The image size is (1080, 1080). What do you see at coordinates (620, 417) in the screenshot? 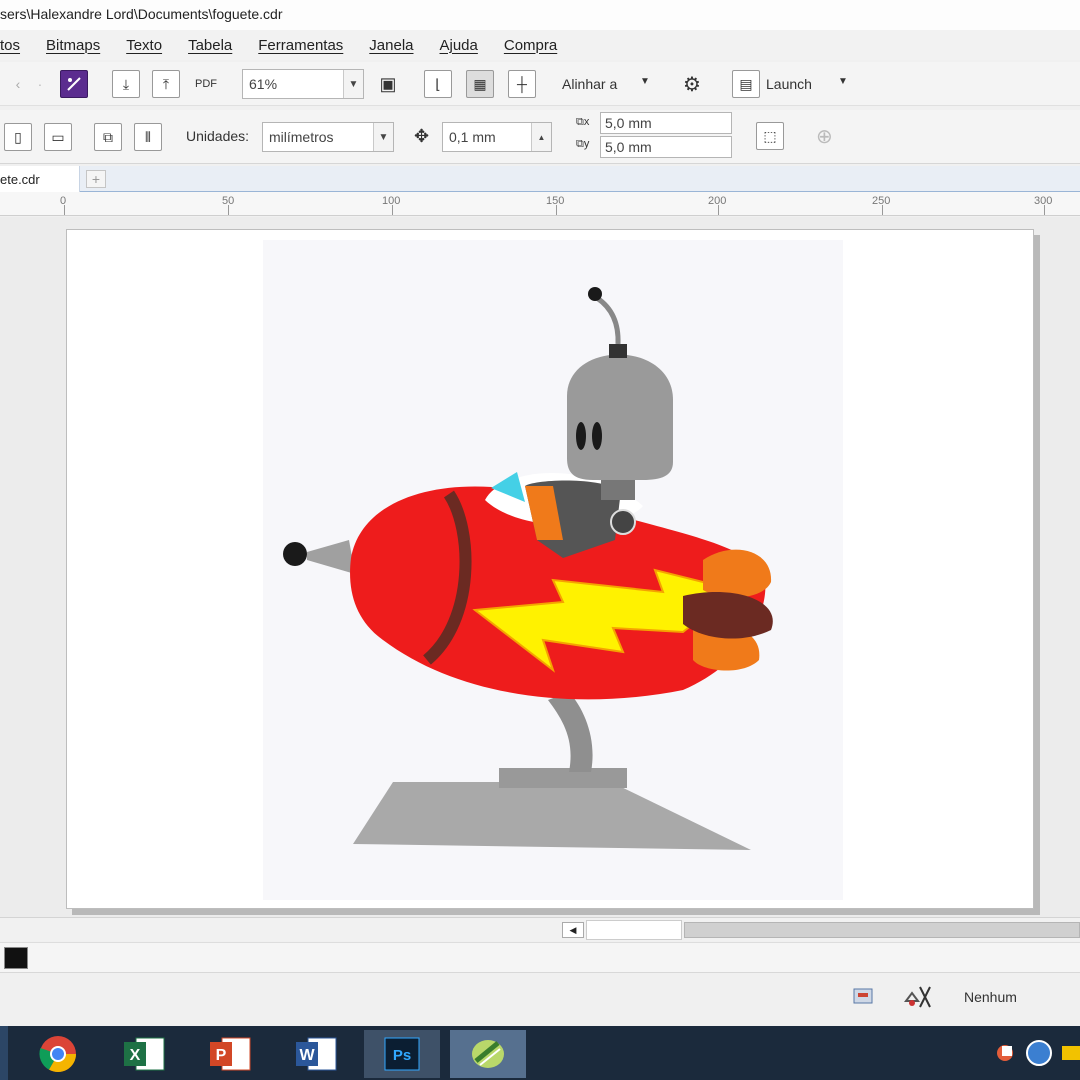
I see `robot-head` at bounding box center [620, 417].